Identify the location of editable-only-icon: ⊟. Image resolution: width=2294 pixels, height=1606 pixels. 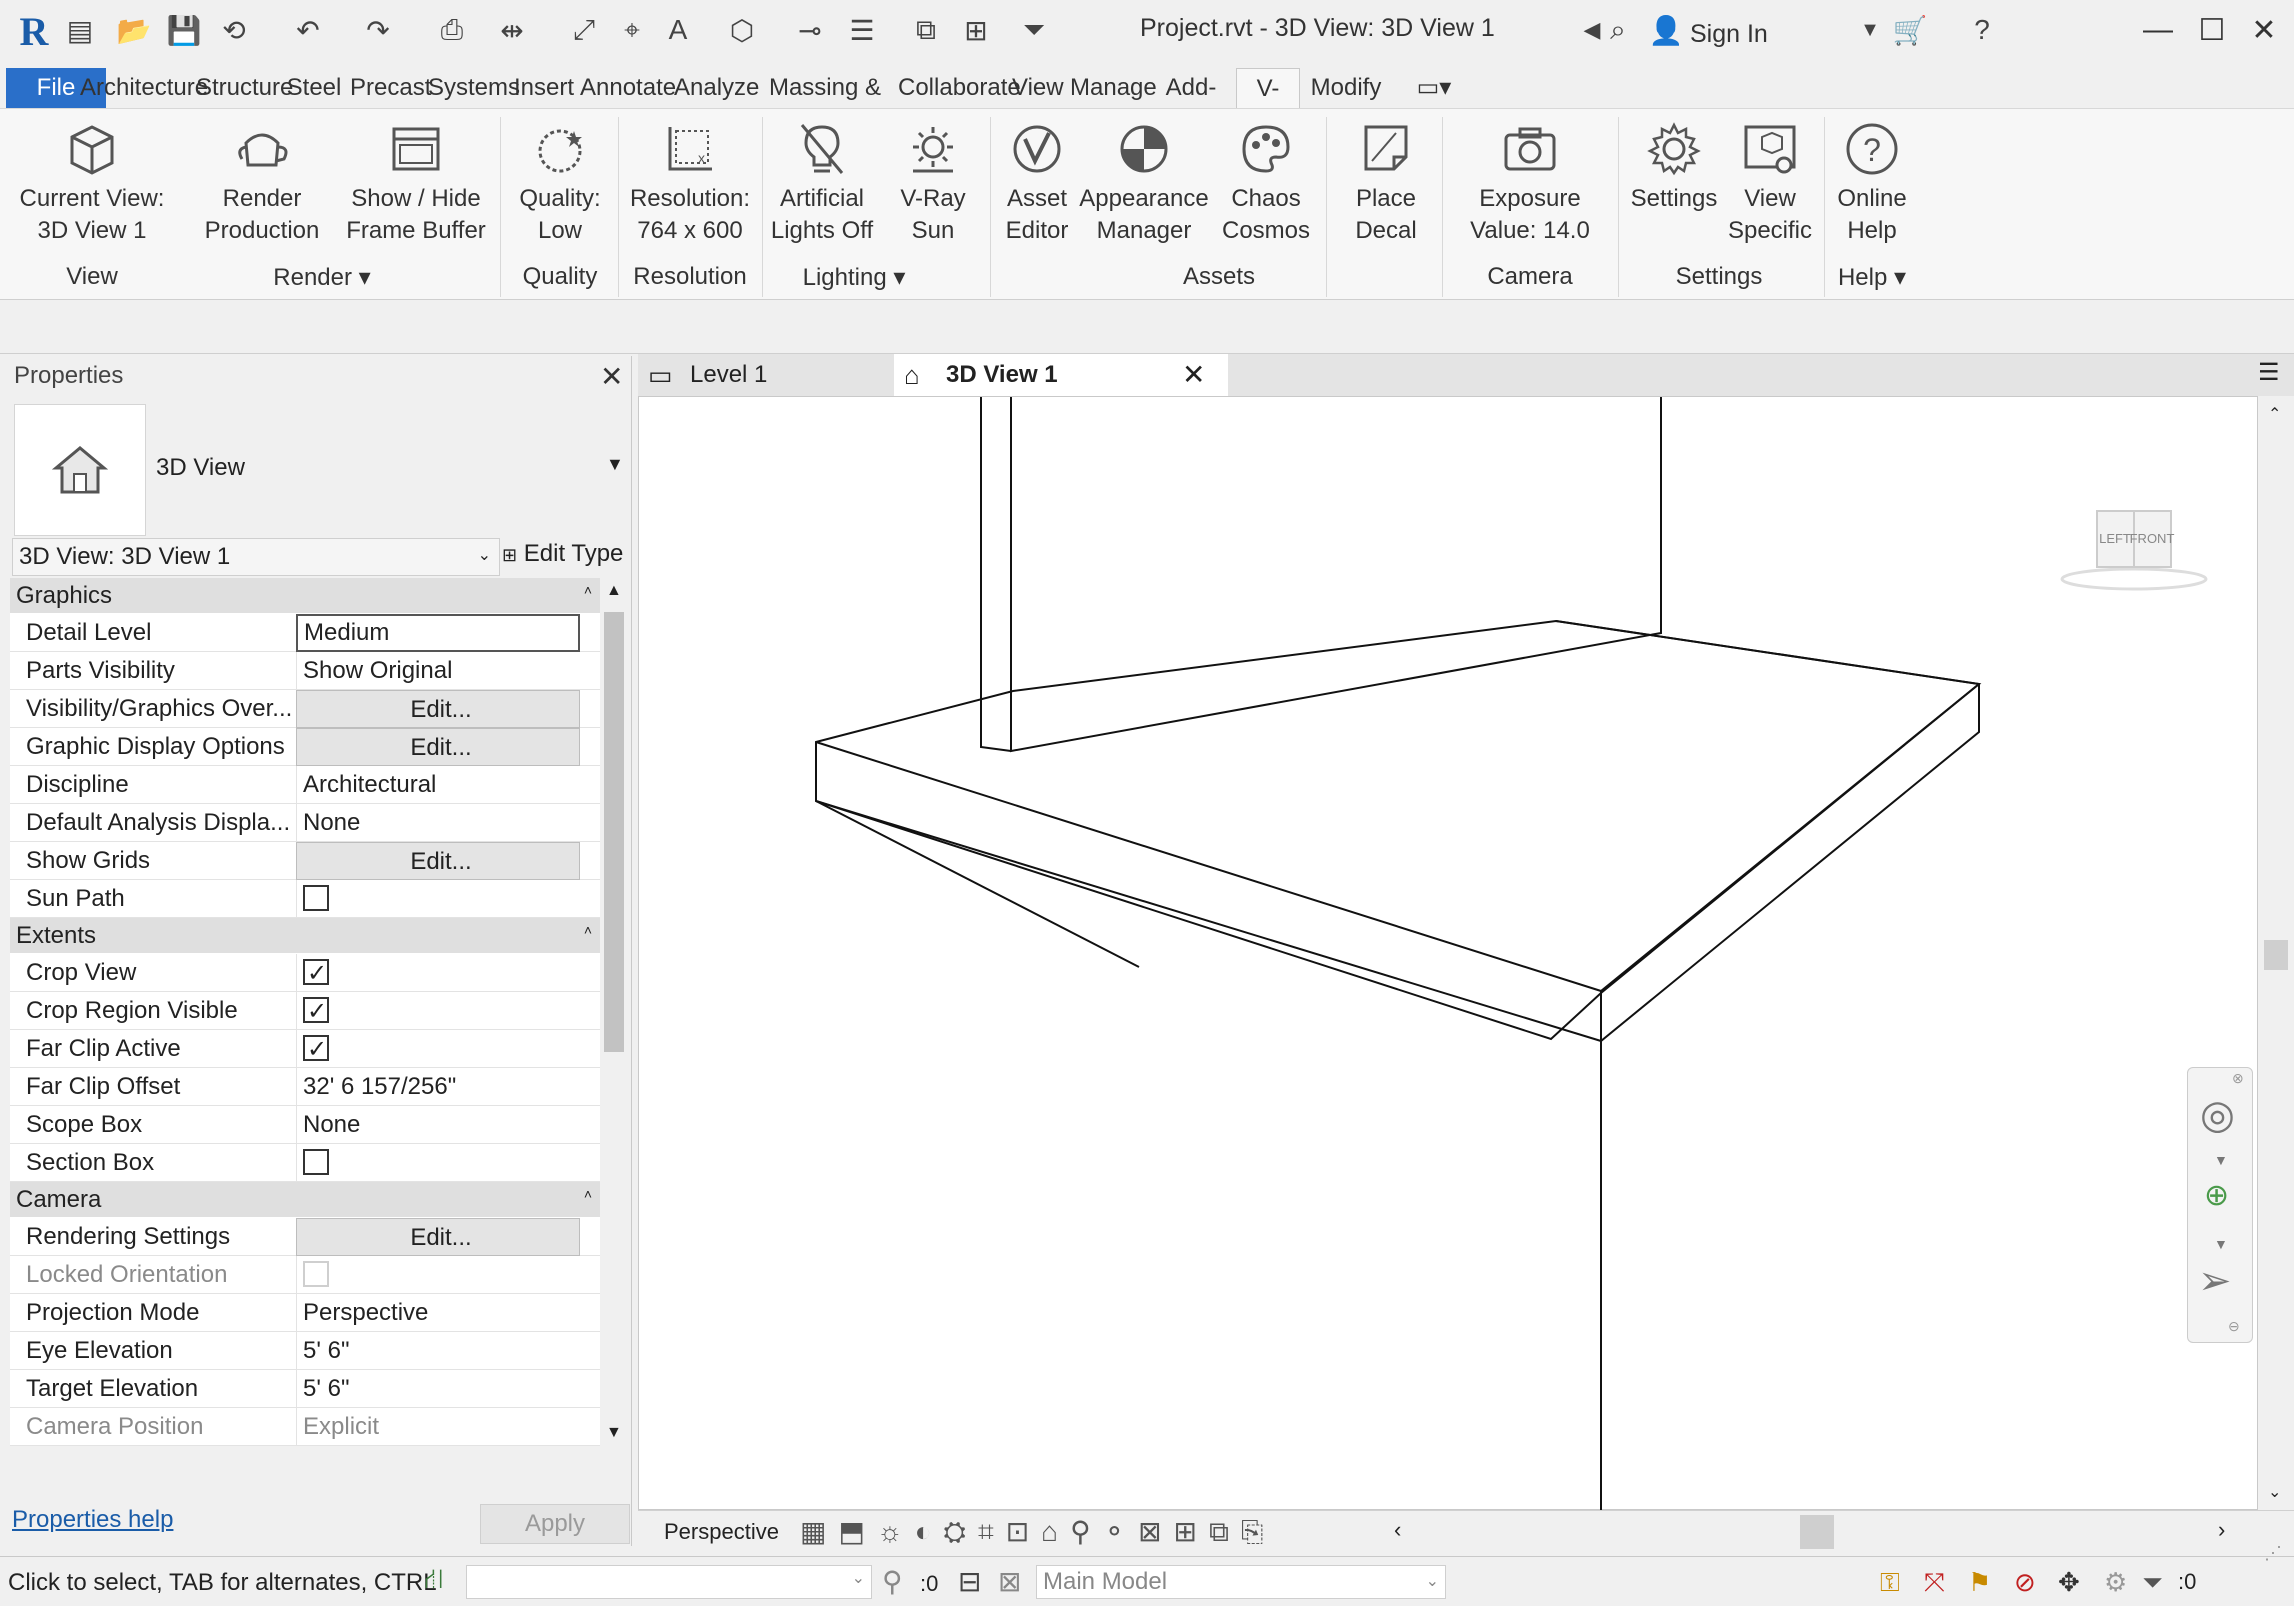
(969, 1581).